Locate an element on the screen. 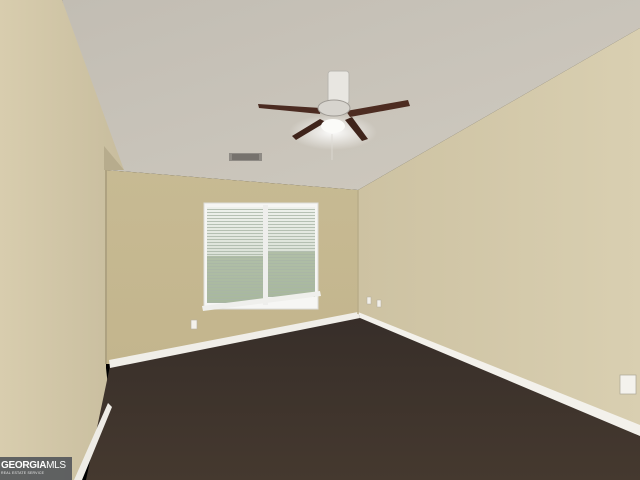 Image resolution: width=640 pixels, height=480 pixels. outlet-back-wall is located at coordinates (194, 324).